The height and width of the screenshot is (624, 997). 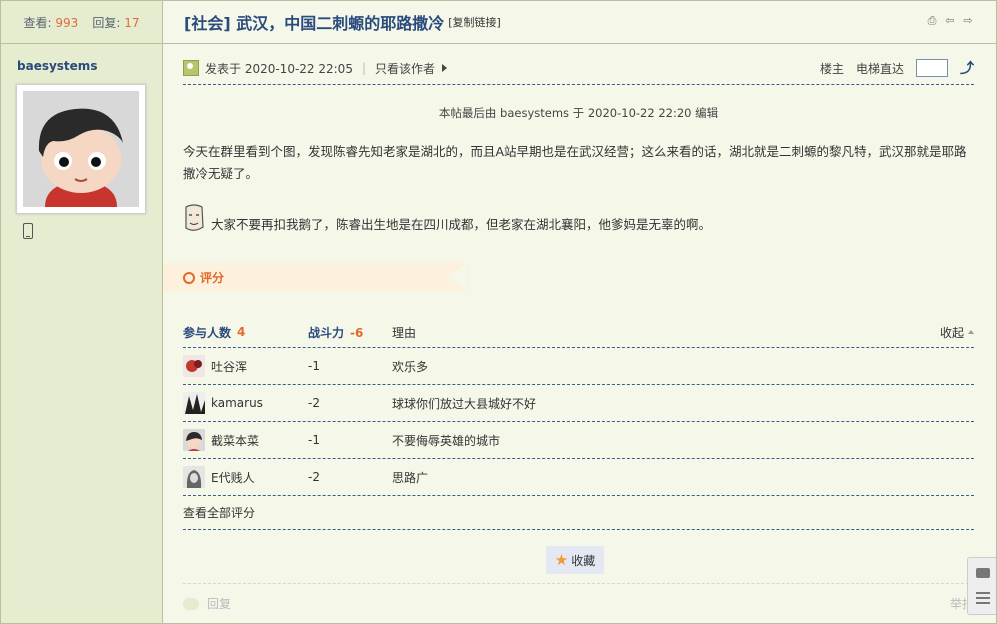 I want to click on replies-label: 回复:, so click(x=106, y=22).